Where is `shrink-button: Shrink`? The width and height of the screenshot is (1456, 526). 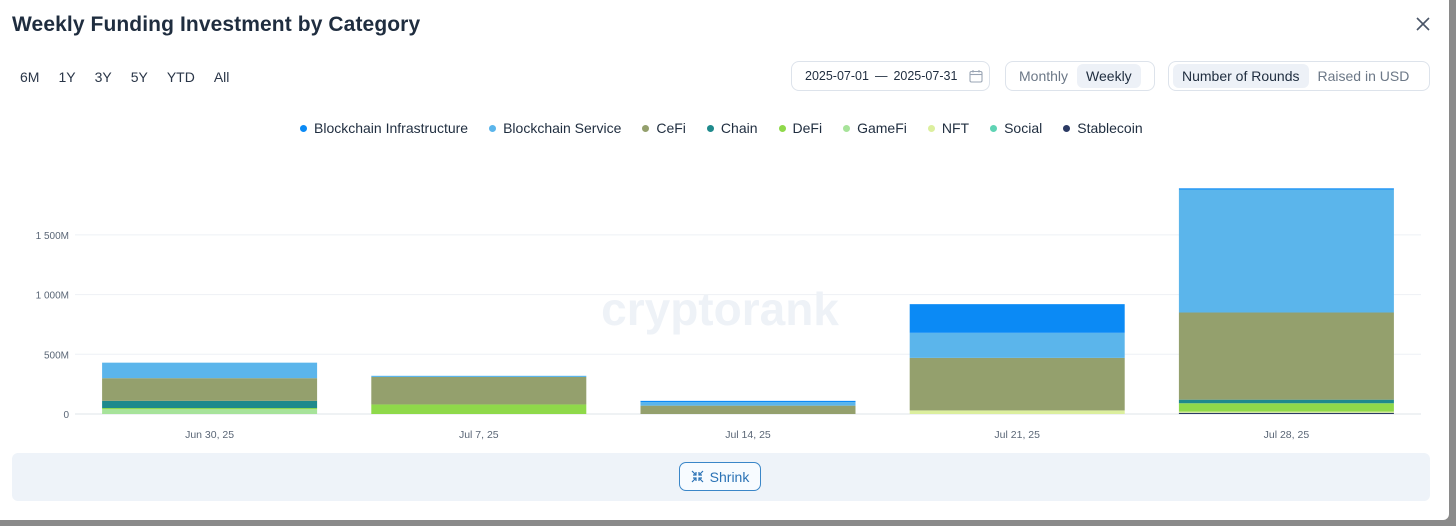
shrink-button: Shrink is located at coordinates (720, 476).